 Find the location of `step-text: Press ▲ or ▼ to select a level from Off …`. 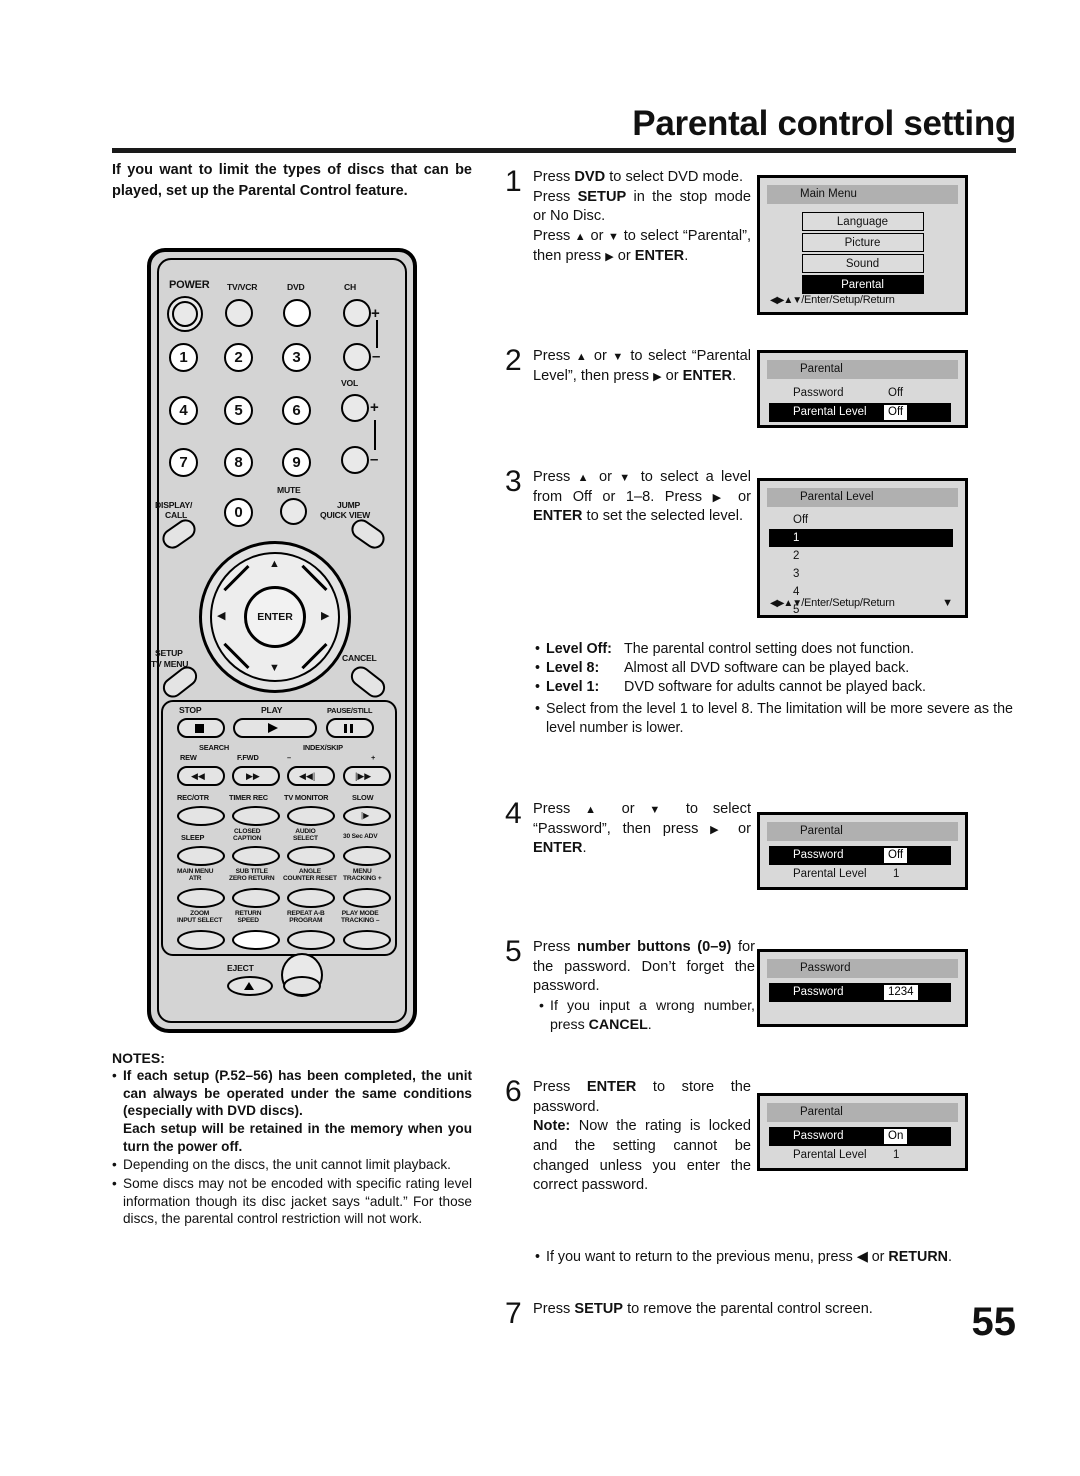

step-text: Press ▲ or ▼ to select a level from Off … is located at coordinates (642, 497).